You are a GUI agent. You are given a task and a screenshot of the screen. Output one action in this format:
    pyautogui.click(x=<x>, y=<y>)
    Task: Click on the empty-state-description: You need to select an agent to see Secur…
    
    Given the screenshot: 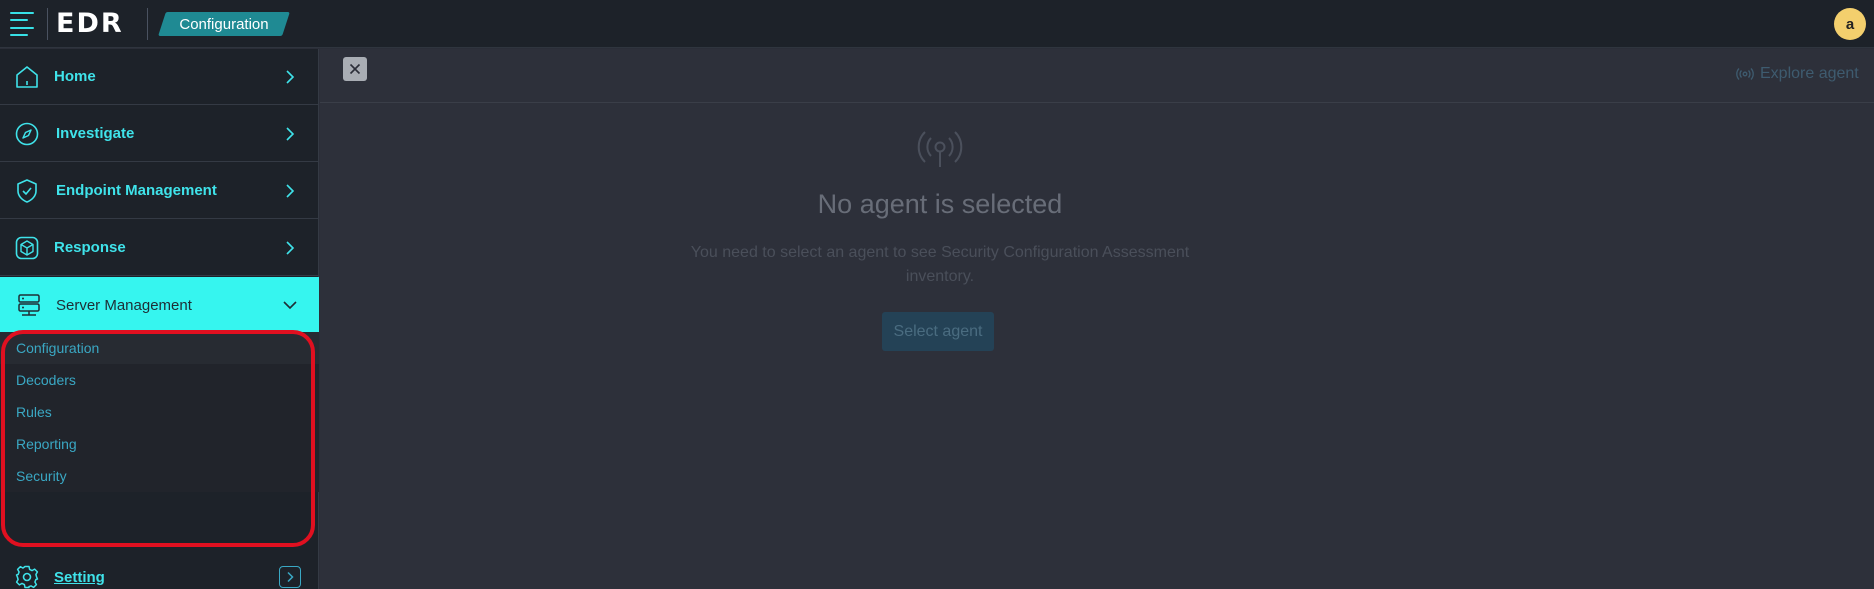 What is the action you would take?
    pyautogui.click(x=940, y=264)
    